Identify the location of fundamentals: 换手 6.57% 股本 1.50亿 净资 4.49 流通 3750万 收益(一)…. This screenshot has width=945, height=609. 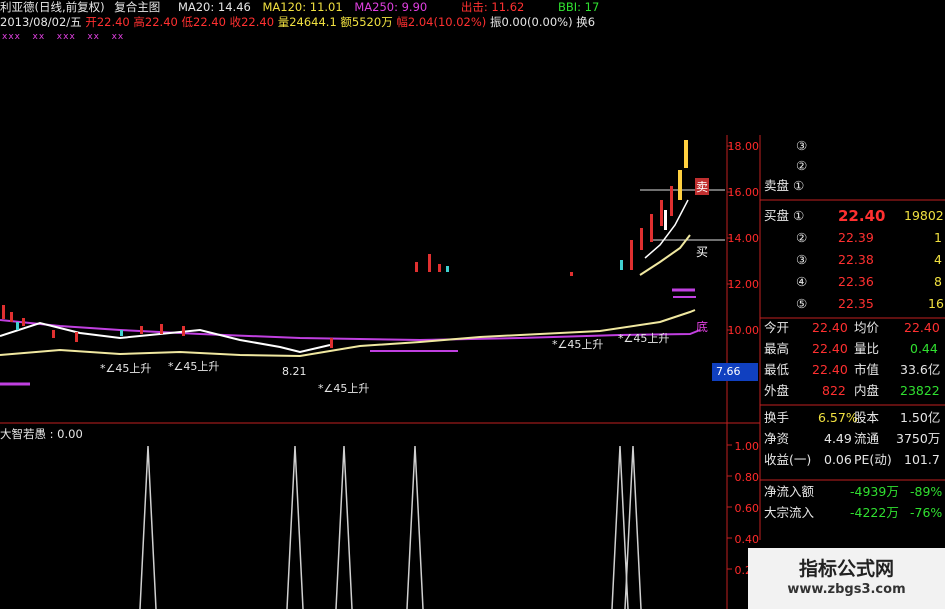
(854, 443).